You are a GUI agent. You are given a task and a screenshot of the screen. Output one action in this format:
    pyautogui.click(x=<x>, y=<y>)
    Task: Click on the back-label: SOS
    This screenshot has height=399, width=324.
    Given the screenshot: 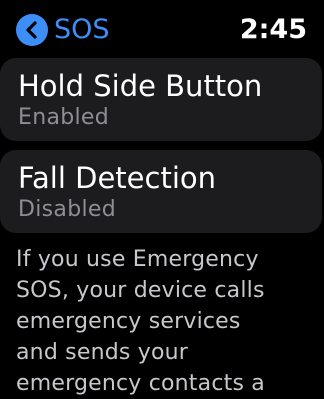 What is the action you would take?
    pyautogui.click(x=82, y=29)
    